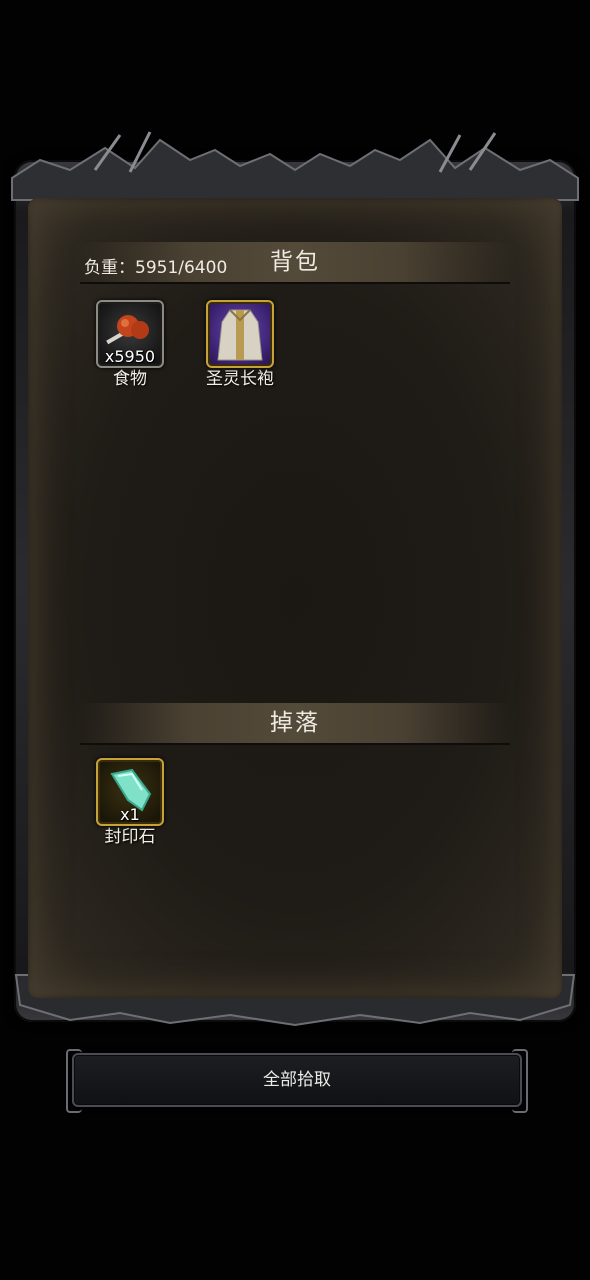 This screenshot has width=590, height=1280. Describe the element at coordinates (130, 356) in the screenshot. I see `item-count: x5950` at that location.